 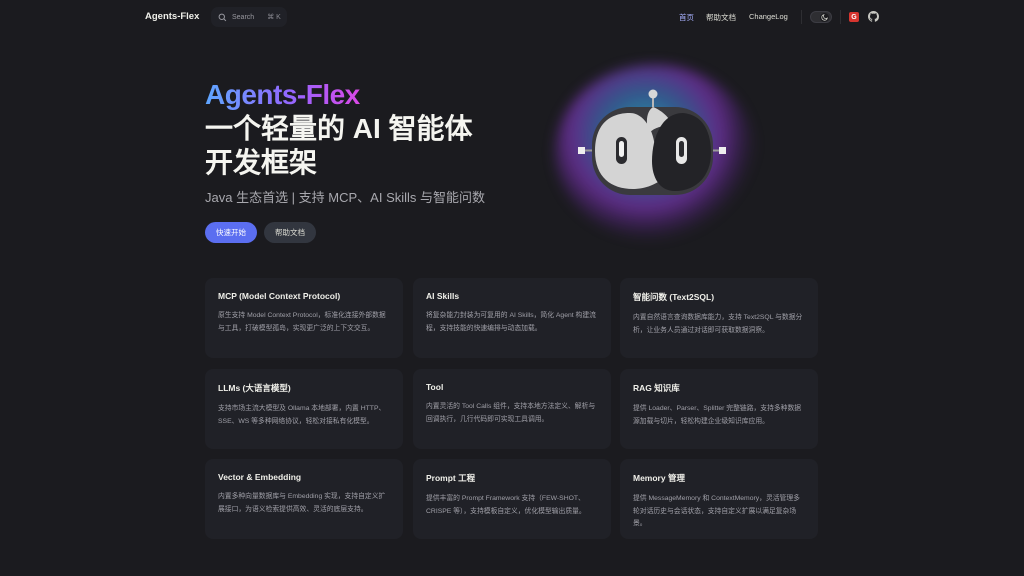 I want to click on moon-icon, so click(x=824, y=17).